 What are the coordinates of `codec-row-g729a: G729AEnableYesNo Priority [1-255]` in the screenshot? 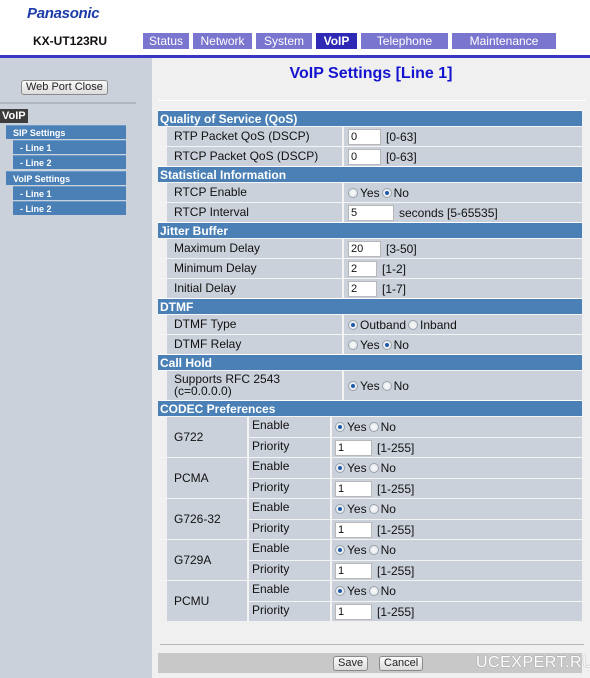 It's located at (370, 559).